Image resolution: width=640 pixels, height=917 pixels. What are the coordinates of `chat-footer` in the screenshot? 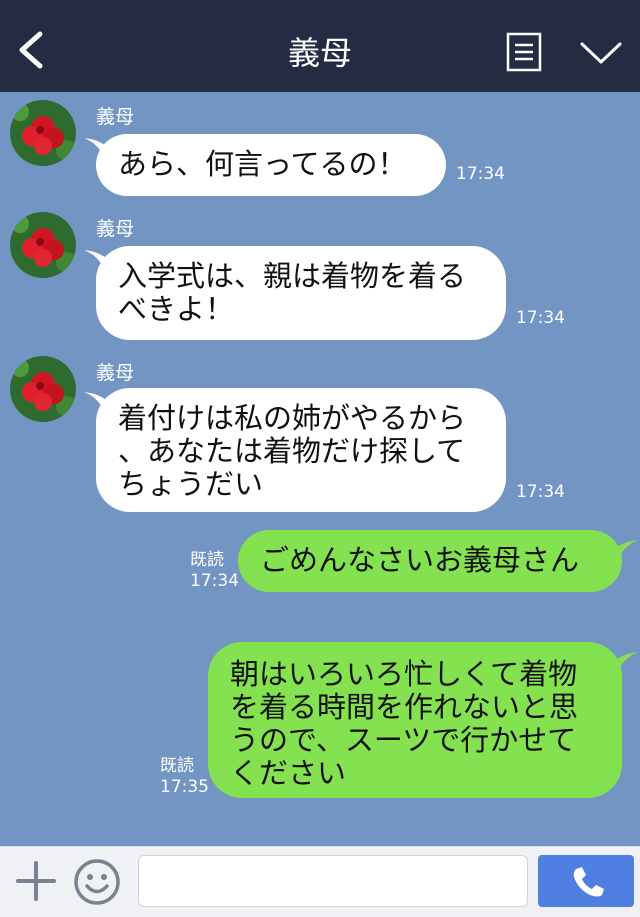 It's located at (320, 881).